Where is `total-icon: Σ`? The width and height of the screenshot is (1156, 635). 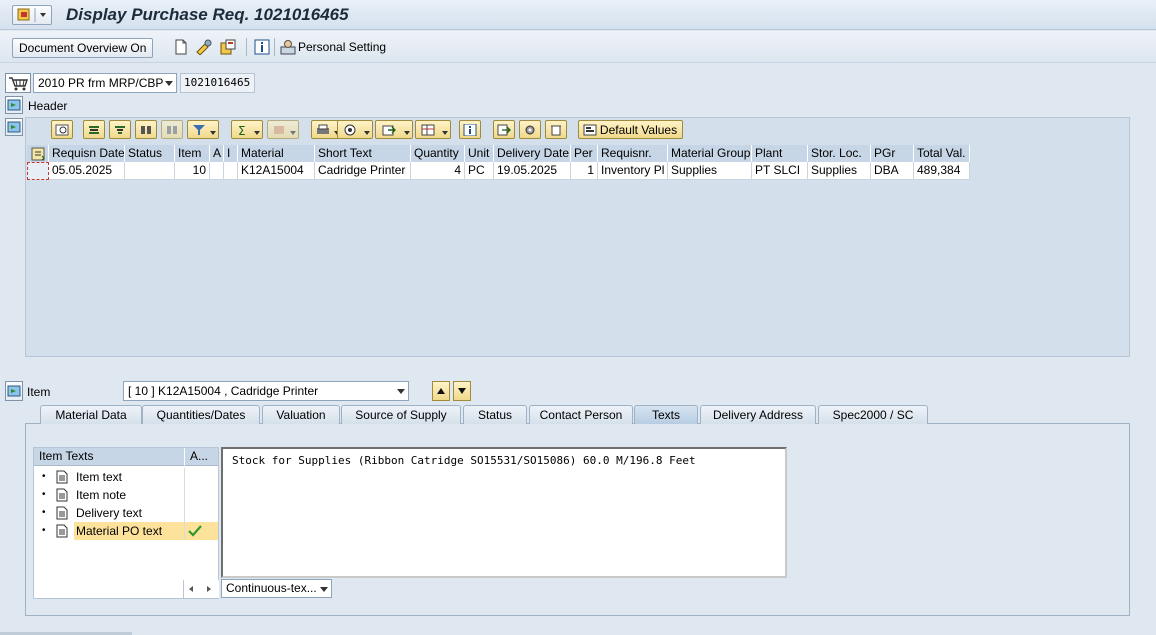 total-icon: Σ is located at coordinates (247, 129).